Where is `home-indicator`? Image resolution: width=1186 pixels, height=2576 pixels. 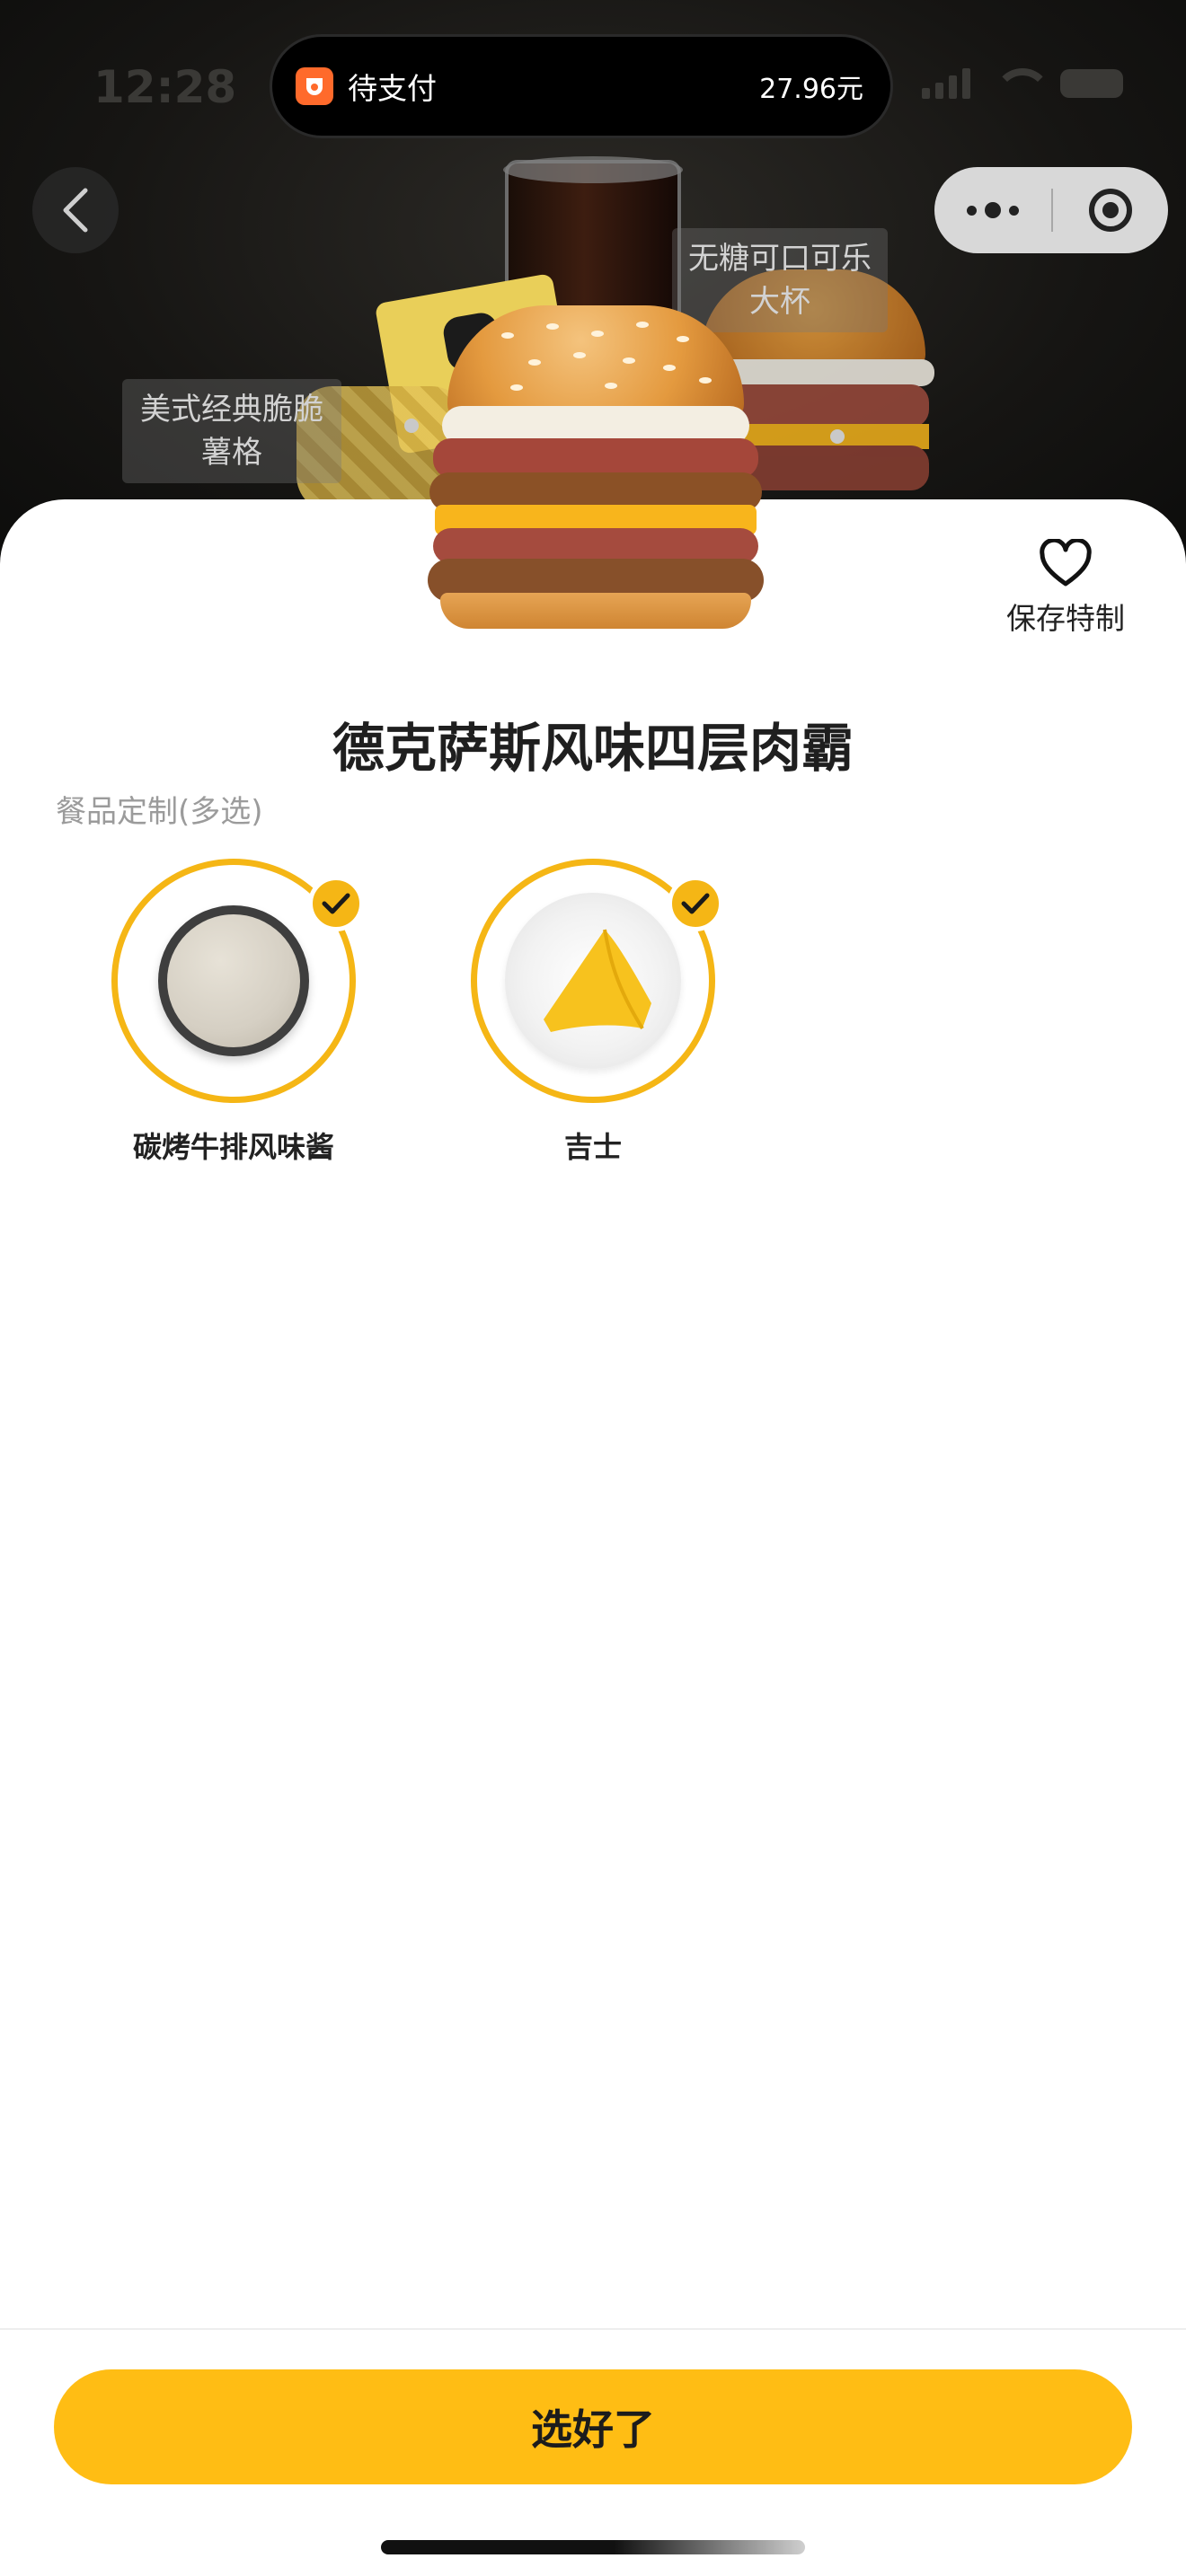 home-indicator is located at coordinates (593, 2547).